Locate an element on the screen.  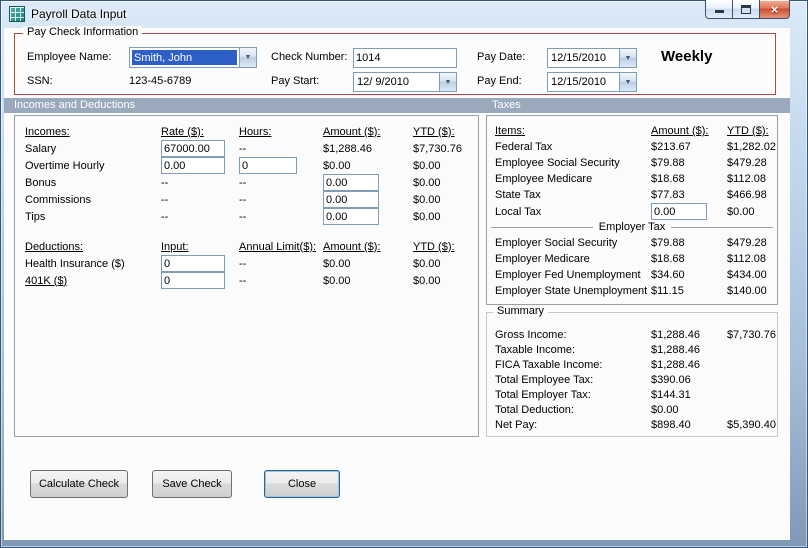
pay-start-datepicker: 12/ 9/2010 ▼ is located at coordinates (405, 82).